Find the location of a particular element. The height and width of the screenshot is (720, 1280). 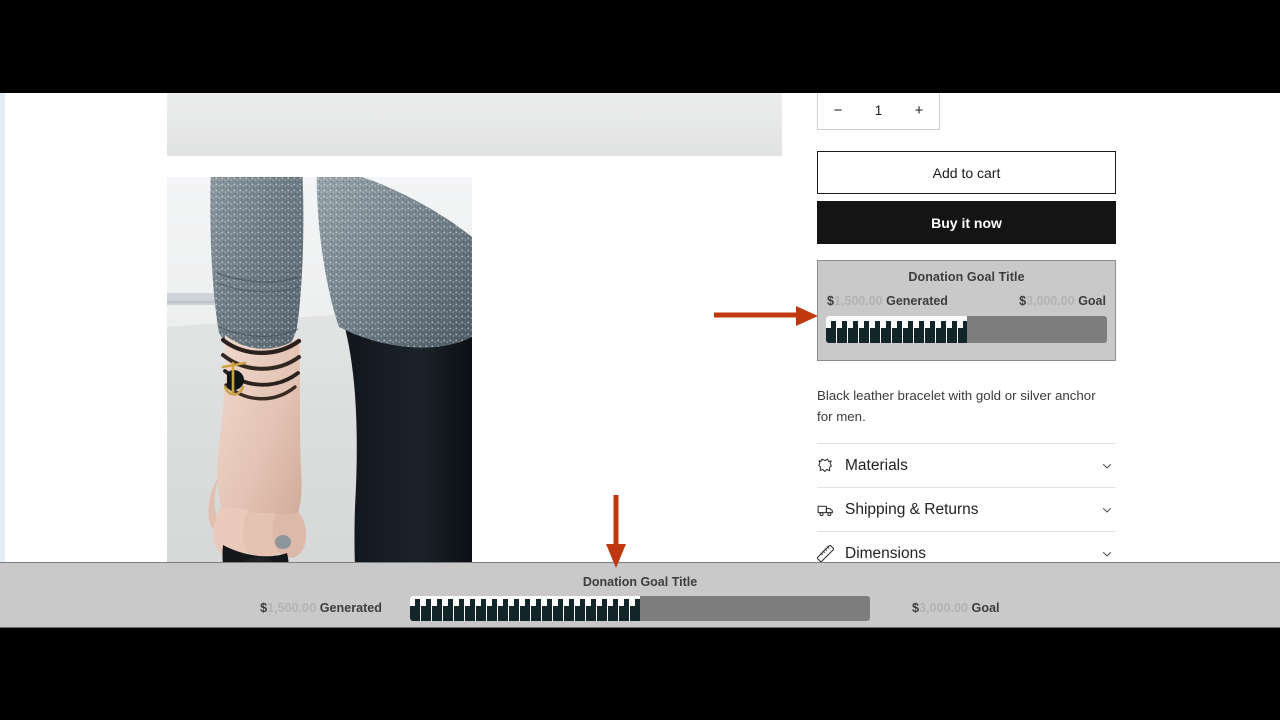

sticky-goal-amount: 3,000.00 is located at coordinates (944, 608).